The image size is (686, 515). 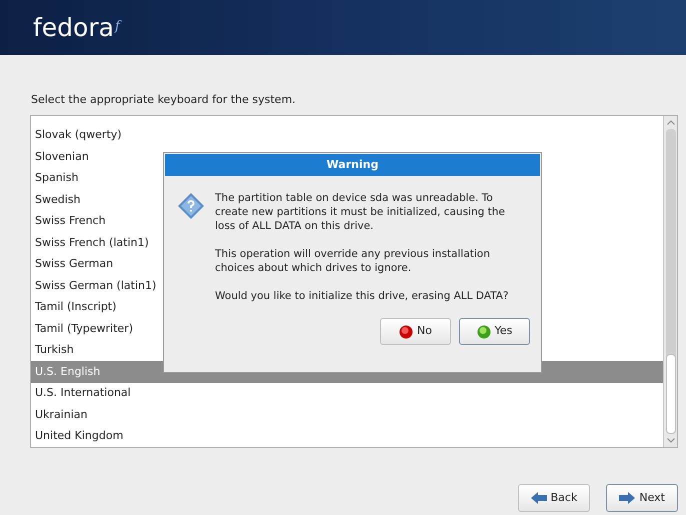 I want to click on left-arrow-icon, so click(x=538, y=498).